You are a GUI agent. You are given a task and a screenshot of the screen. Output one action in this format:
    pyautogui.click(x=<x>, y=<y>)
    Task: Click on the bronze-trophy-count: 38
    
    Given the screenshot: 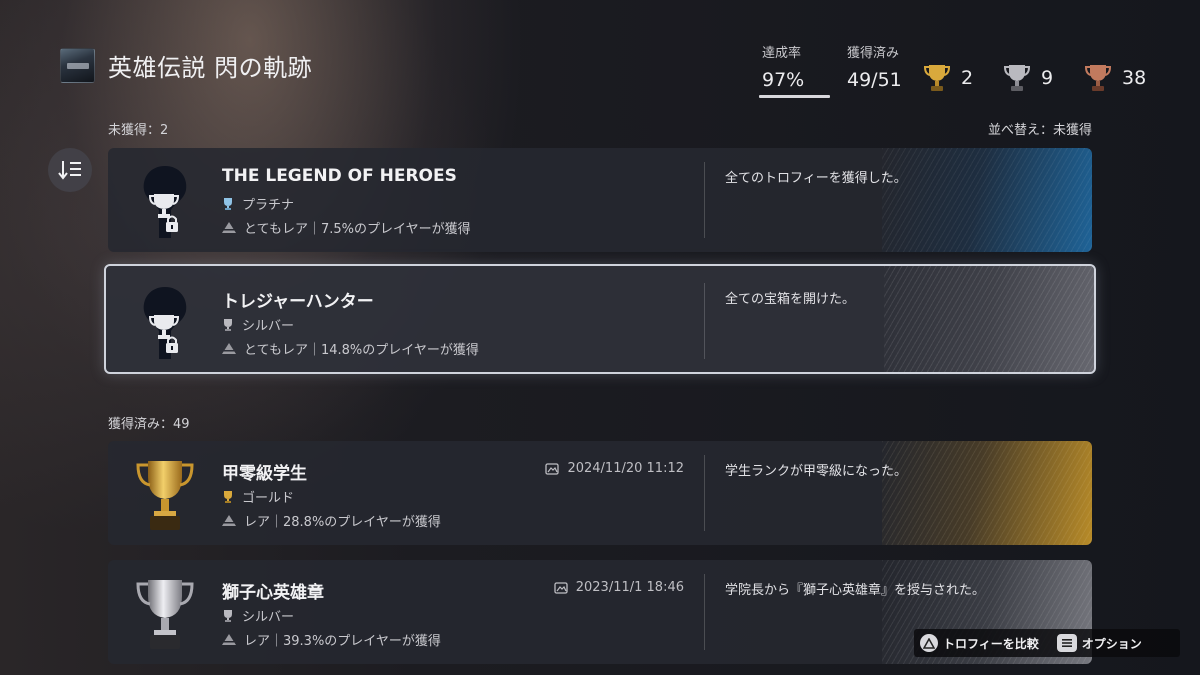 What is the action you would take?
    pyautogui.click(x=1115, y=78)
    